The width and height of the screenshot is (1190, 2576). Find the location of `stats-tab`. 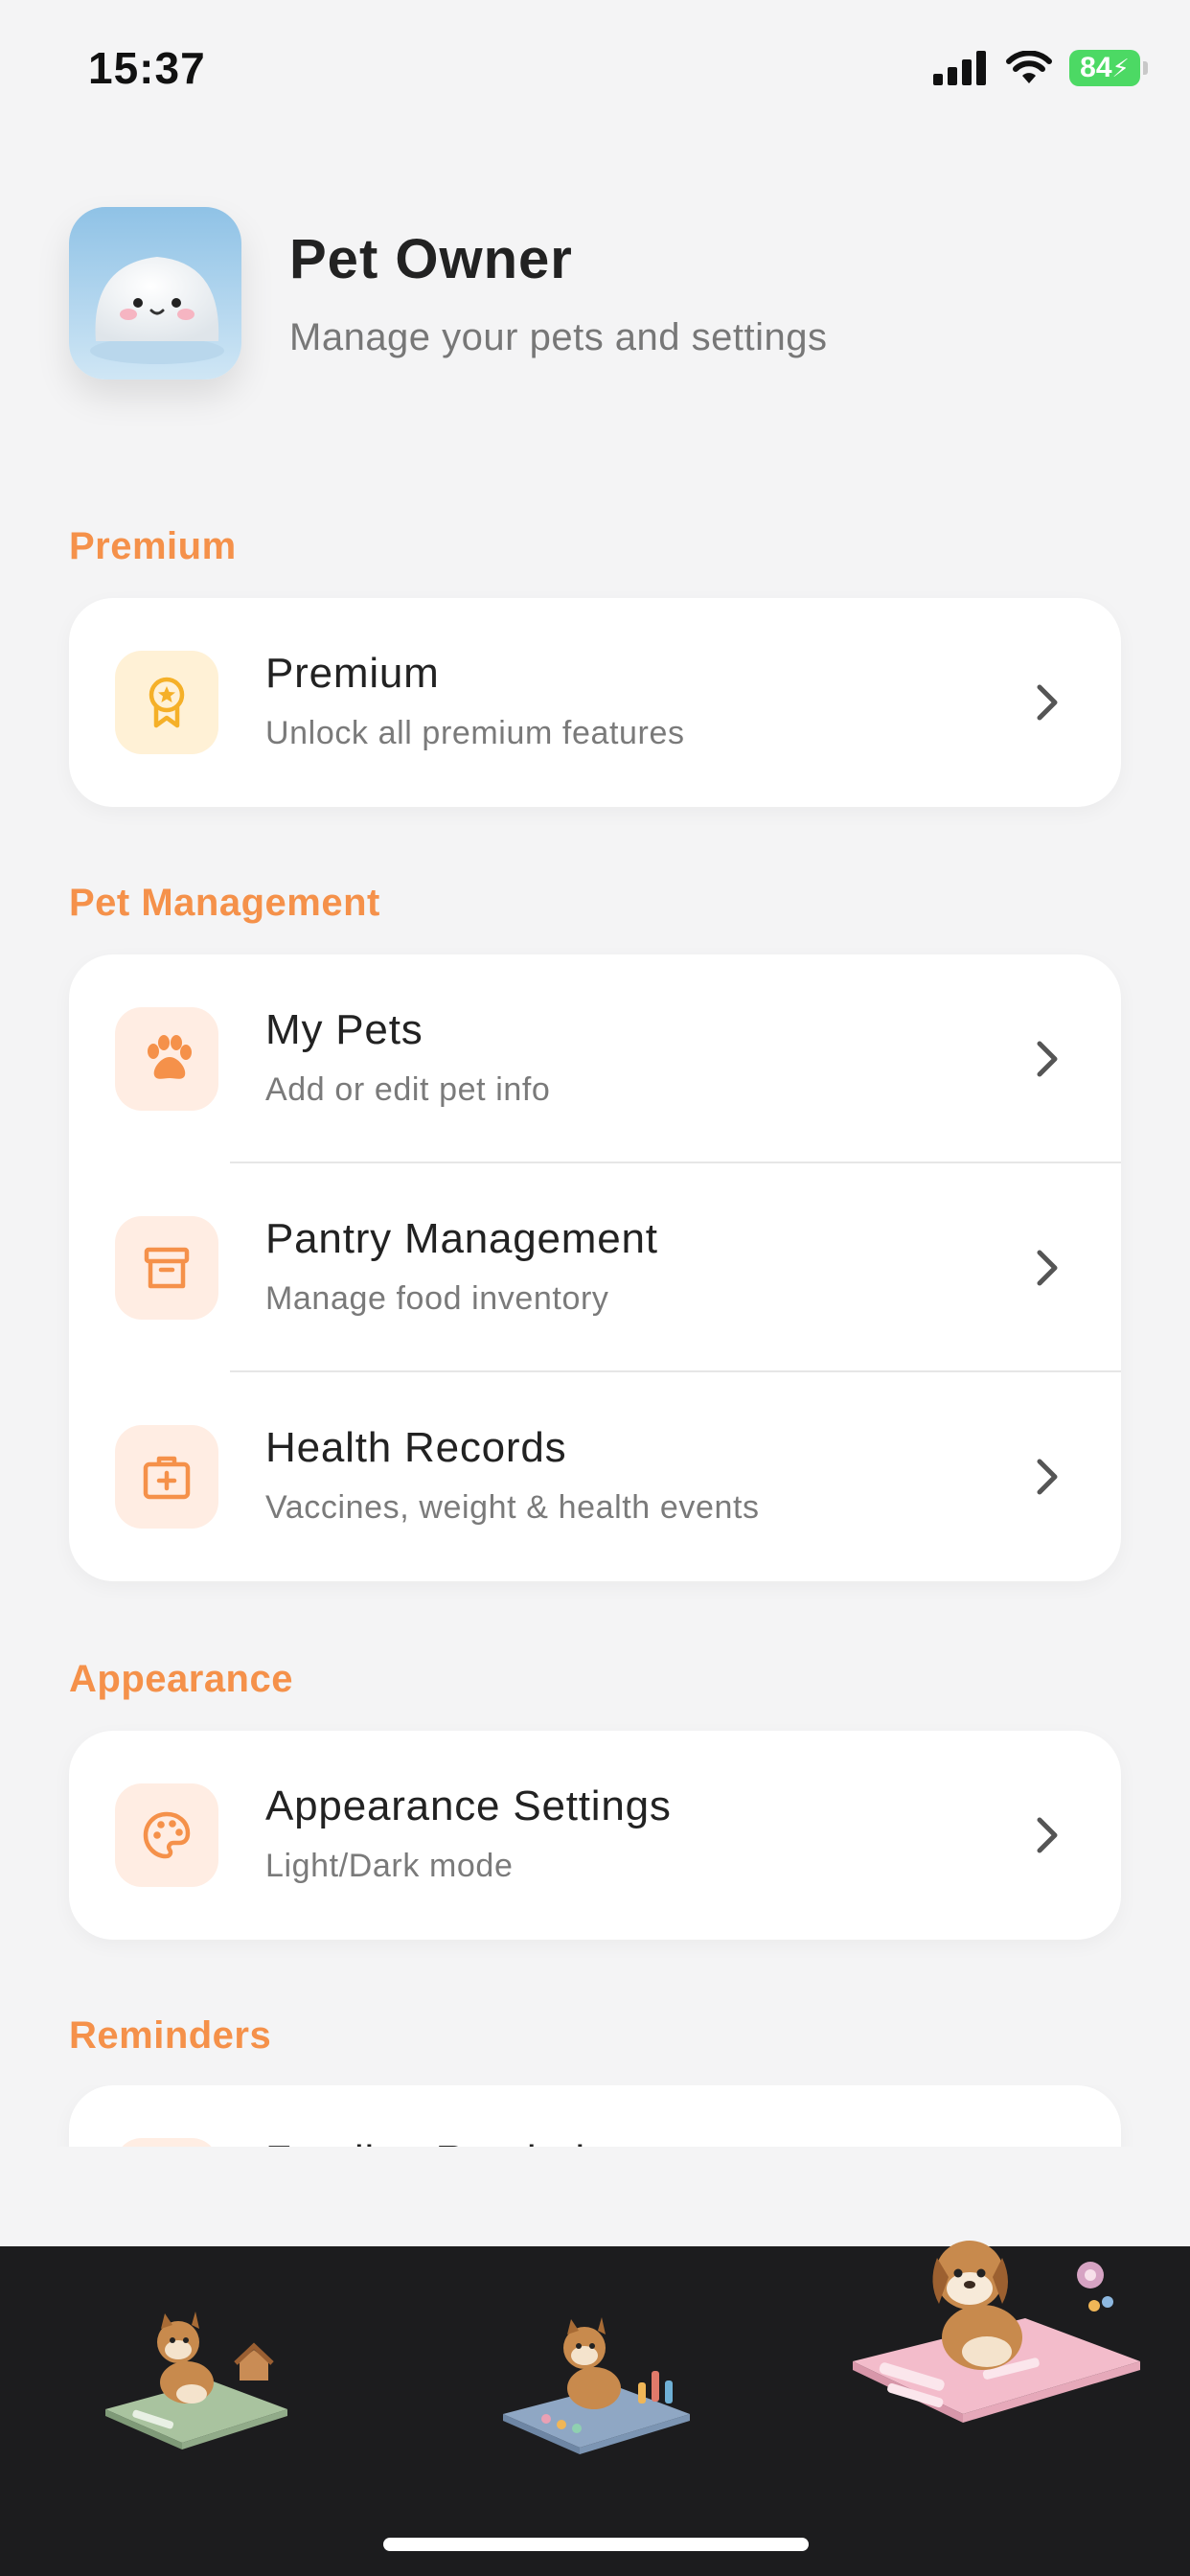

stats-tab is located at coordinates (599, 2373).